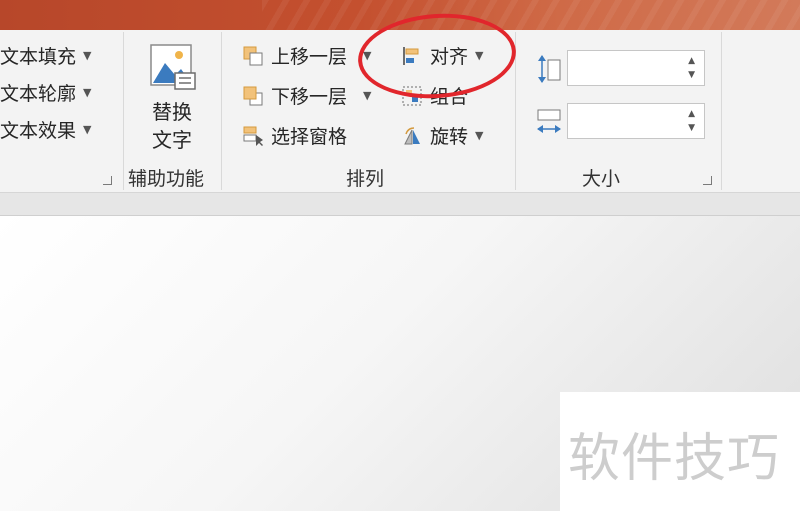  Describe the element at coordinates (172, 112) in the screenshot. I see `alt-text-label-line1: 替换` at that location.